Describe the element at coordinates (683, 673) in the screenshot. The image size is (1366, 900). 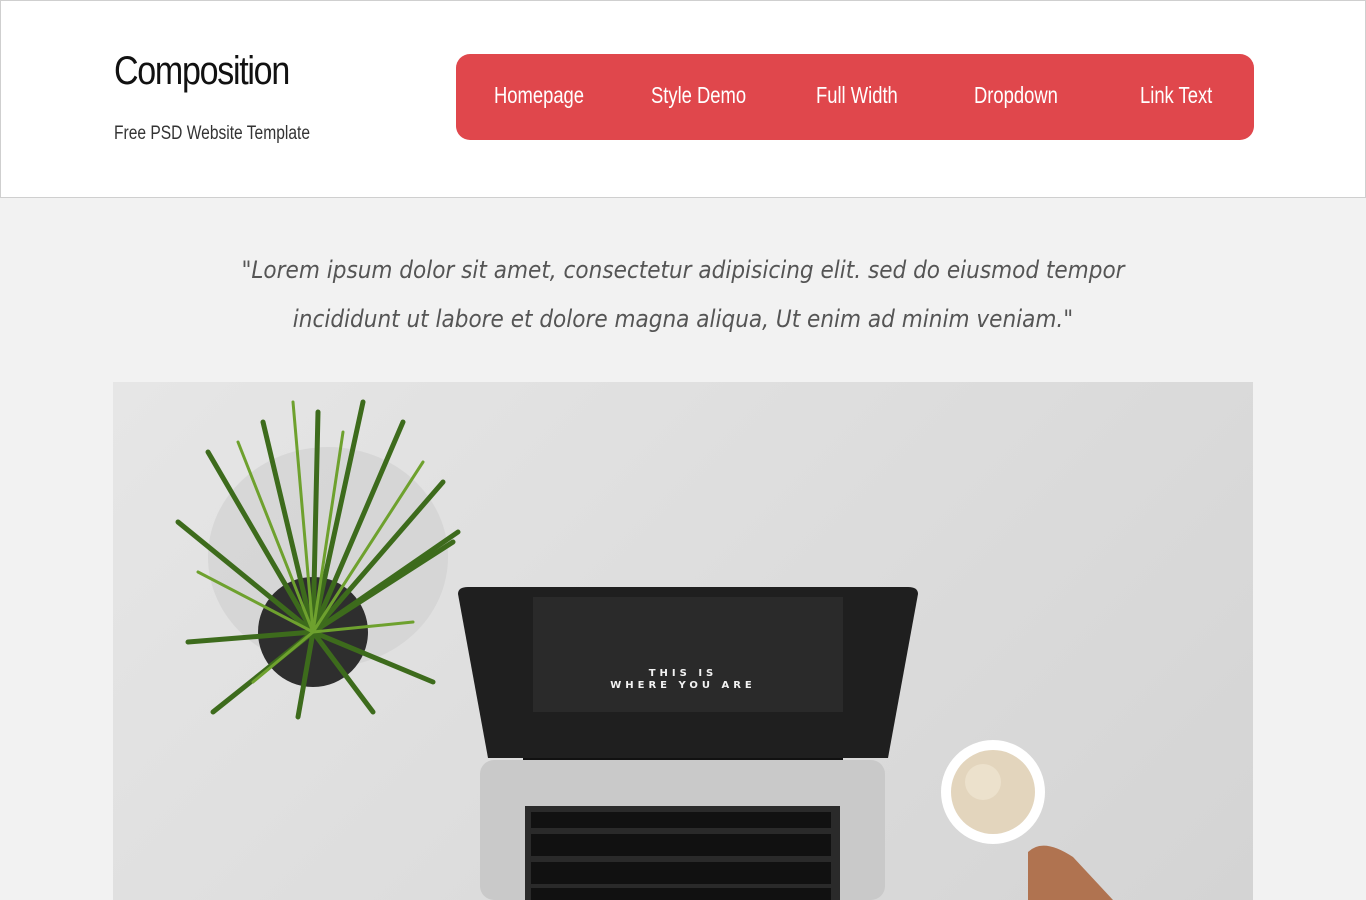
I see `laptop-screen-line1: THIS IS` at that location.